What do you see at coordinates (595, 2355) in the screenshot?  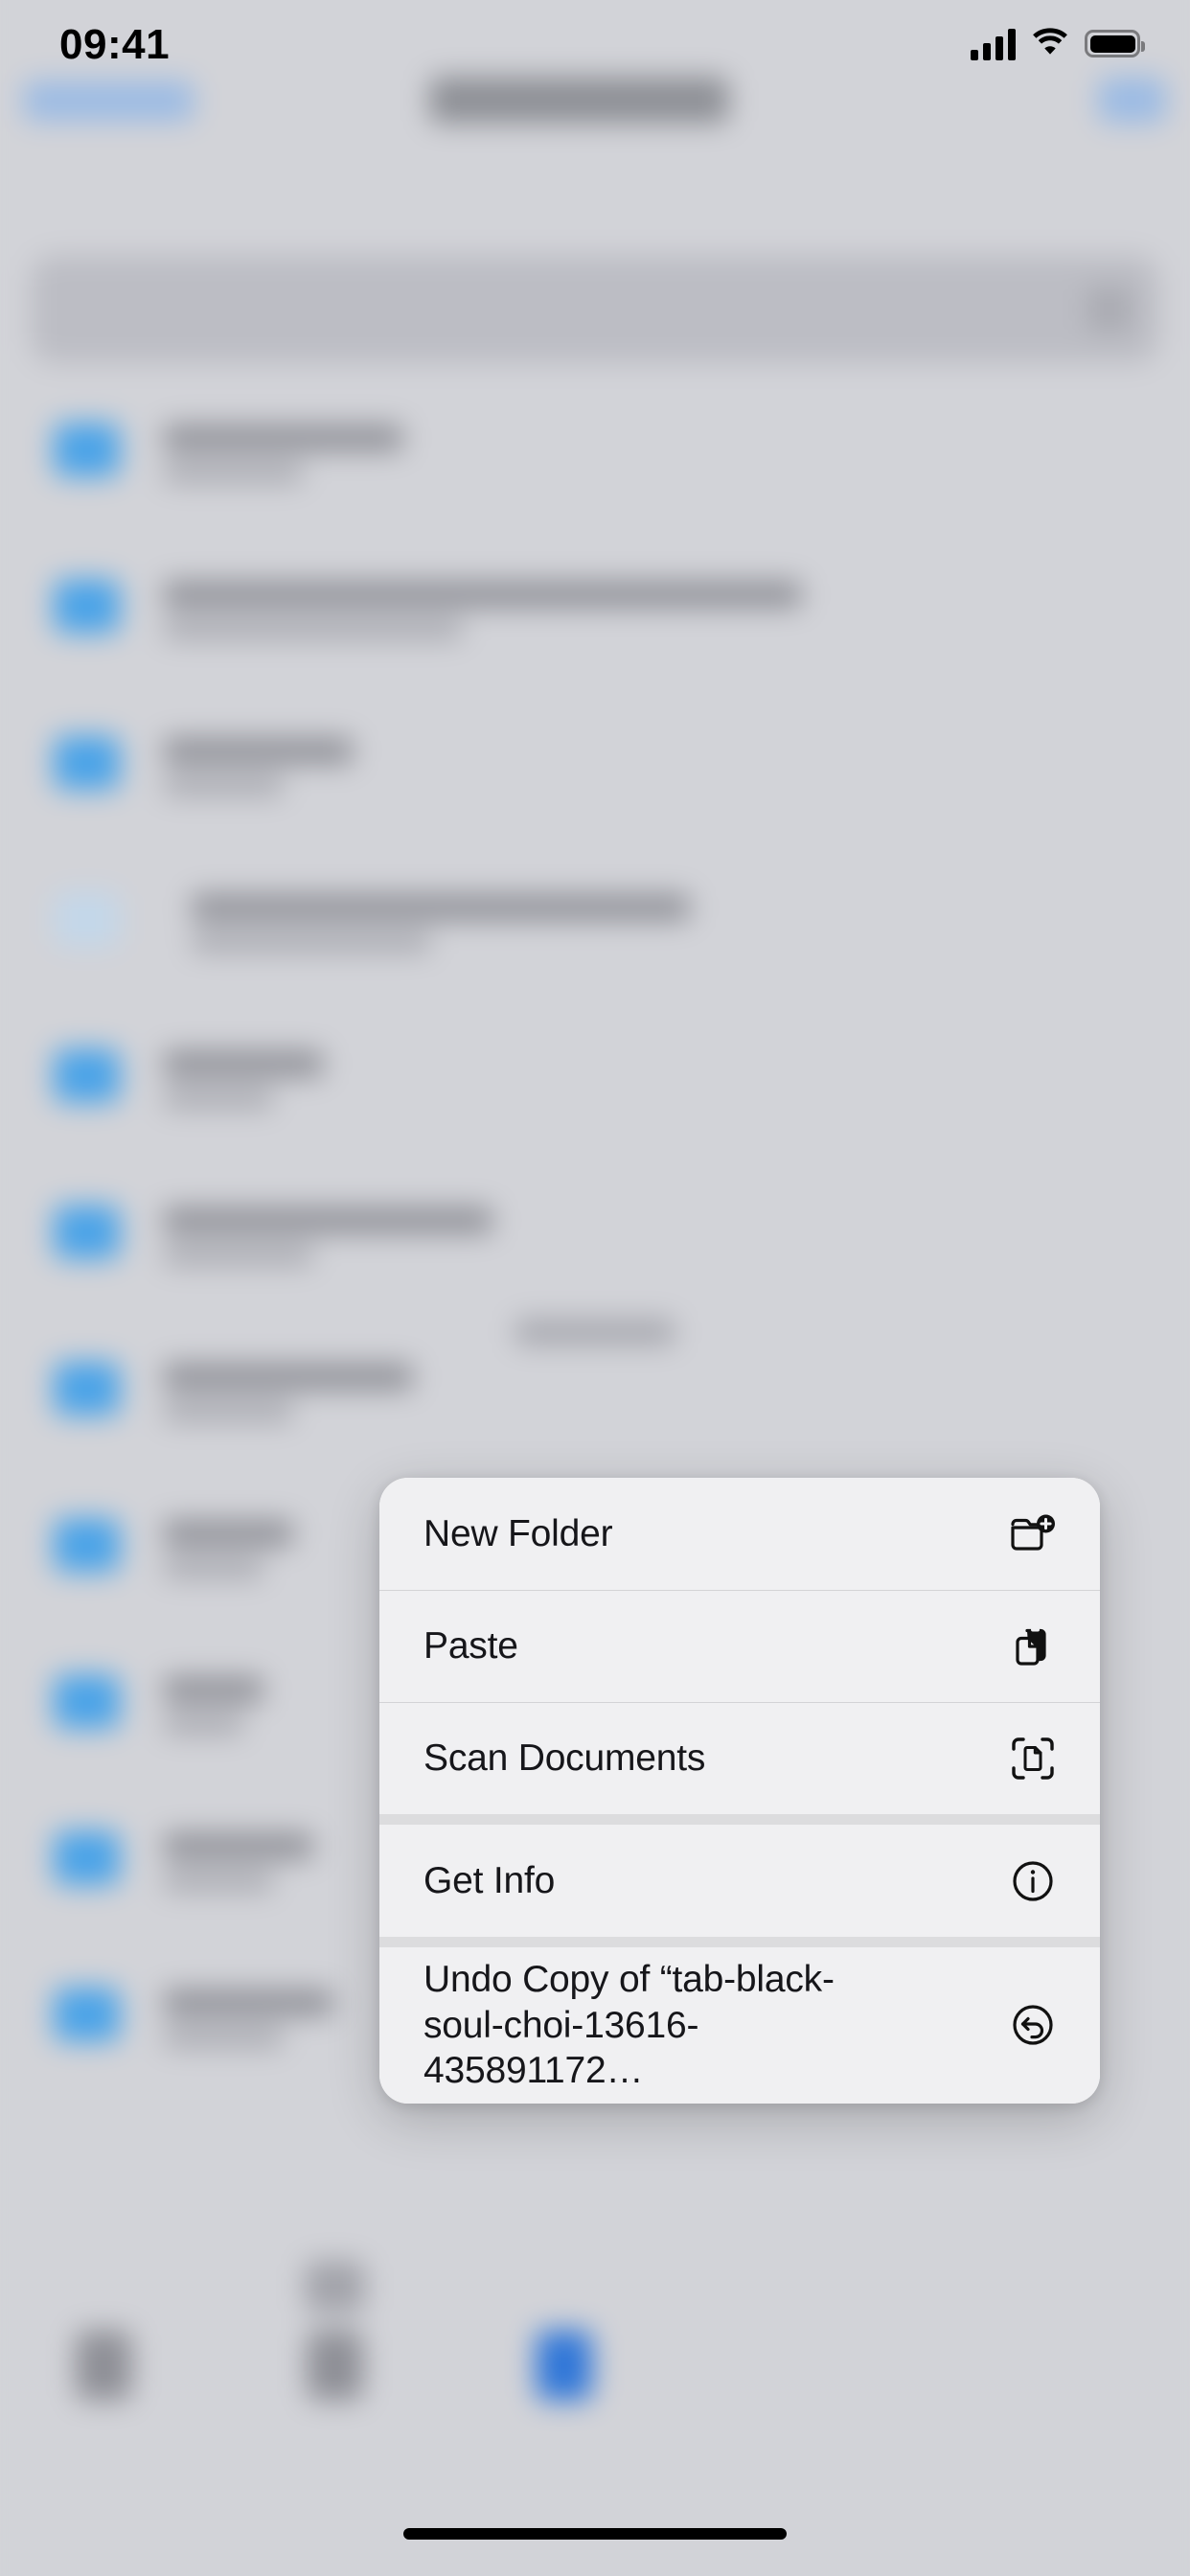 I see `bottom-toolbar` at bounding box center [595, 2355].